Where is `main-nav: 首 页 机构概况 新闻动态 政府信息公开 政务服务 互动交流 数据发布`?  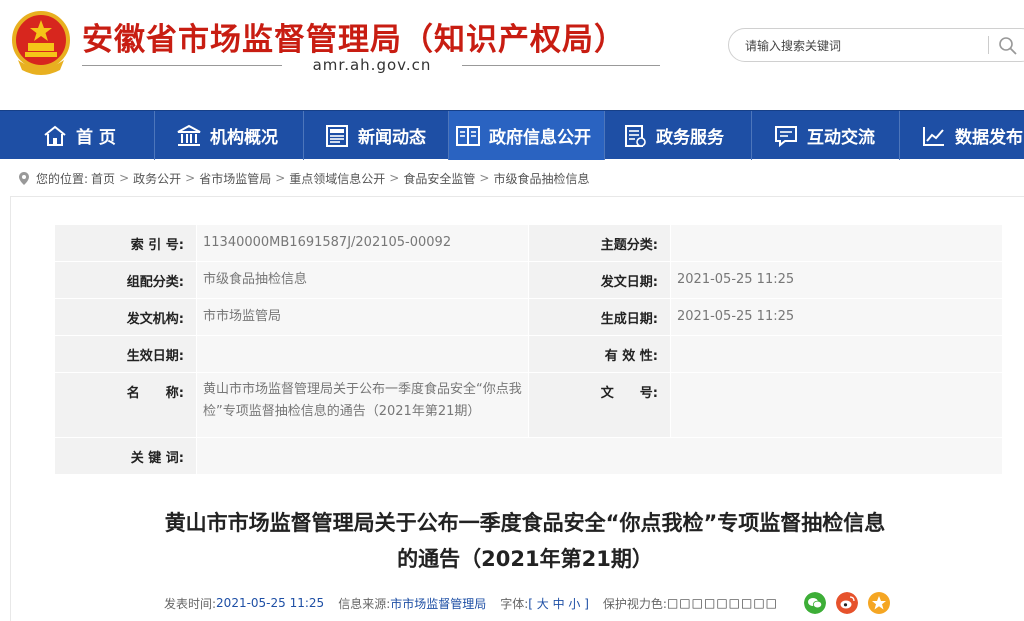
main-nav: 首 页 机构概况 新闻动态 政府信息公开 政务服务 互动交流 数据发布 is located at coordinates (512, 135).